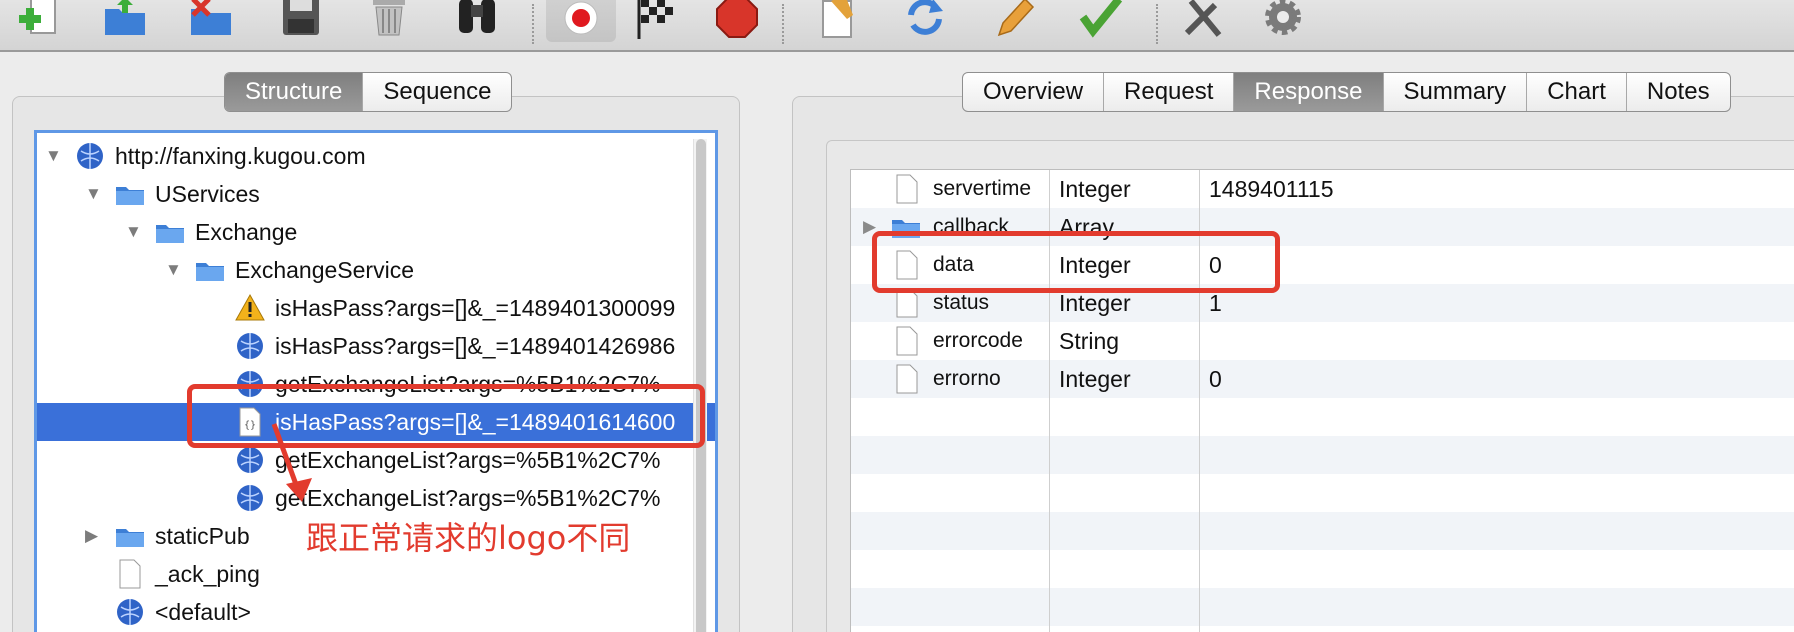  What do you see at coordinates (475, 308) in the screenshot?
I see `tree-item-label: isHasPass?args=[]&_=1489401300099` at bounding box center [475, 308].